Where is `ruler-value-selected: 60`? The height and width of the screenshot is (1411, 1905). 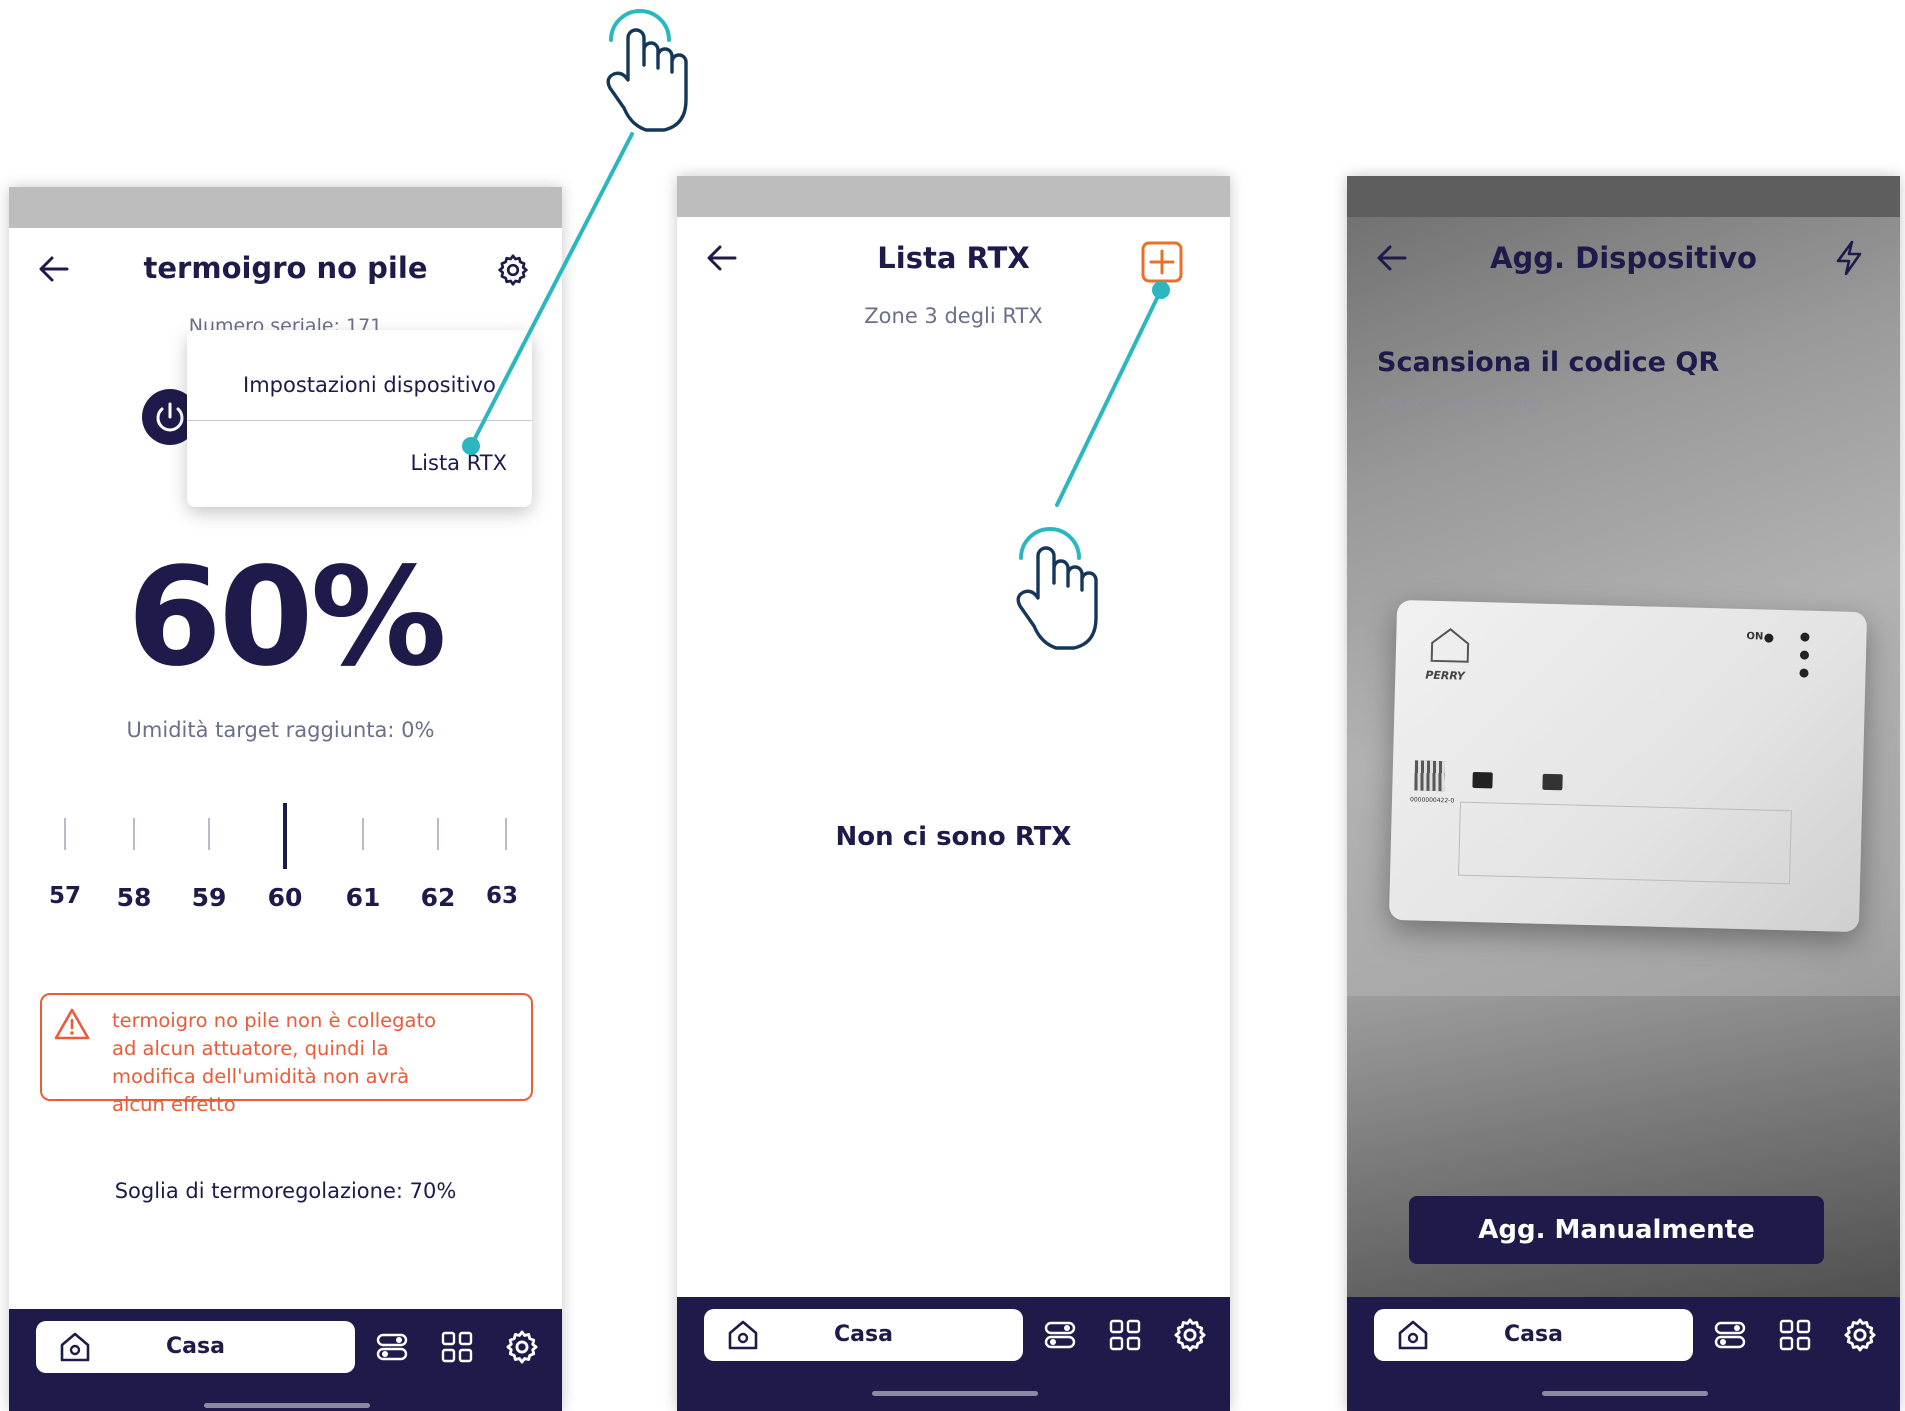 ruler-value-selected: 60 is located at coordinates (285, 897).